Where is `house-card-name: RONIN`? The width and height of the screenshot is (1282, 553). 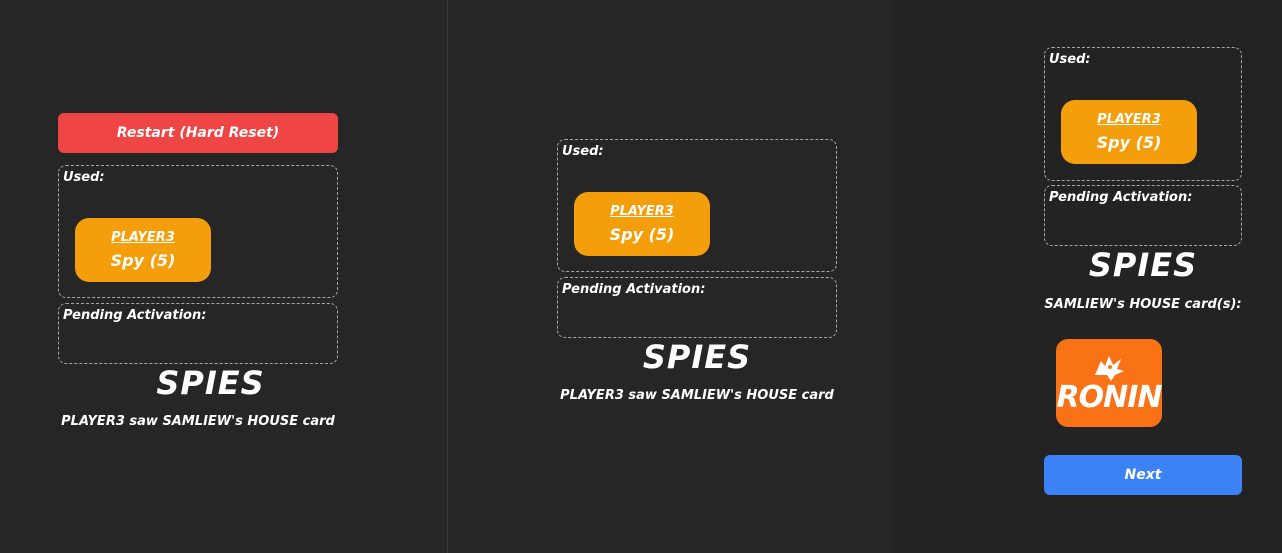 house-card-name: RONIN is located at coordinates (1109, 397).